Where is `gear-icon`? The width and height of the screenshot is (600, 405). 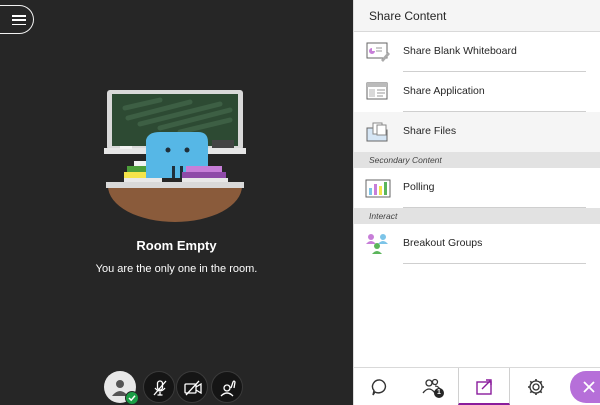 gear-icon is located at coordinates (536, 387).